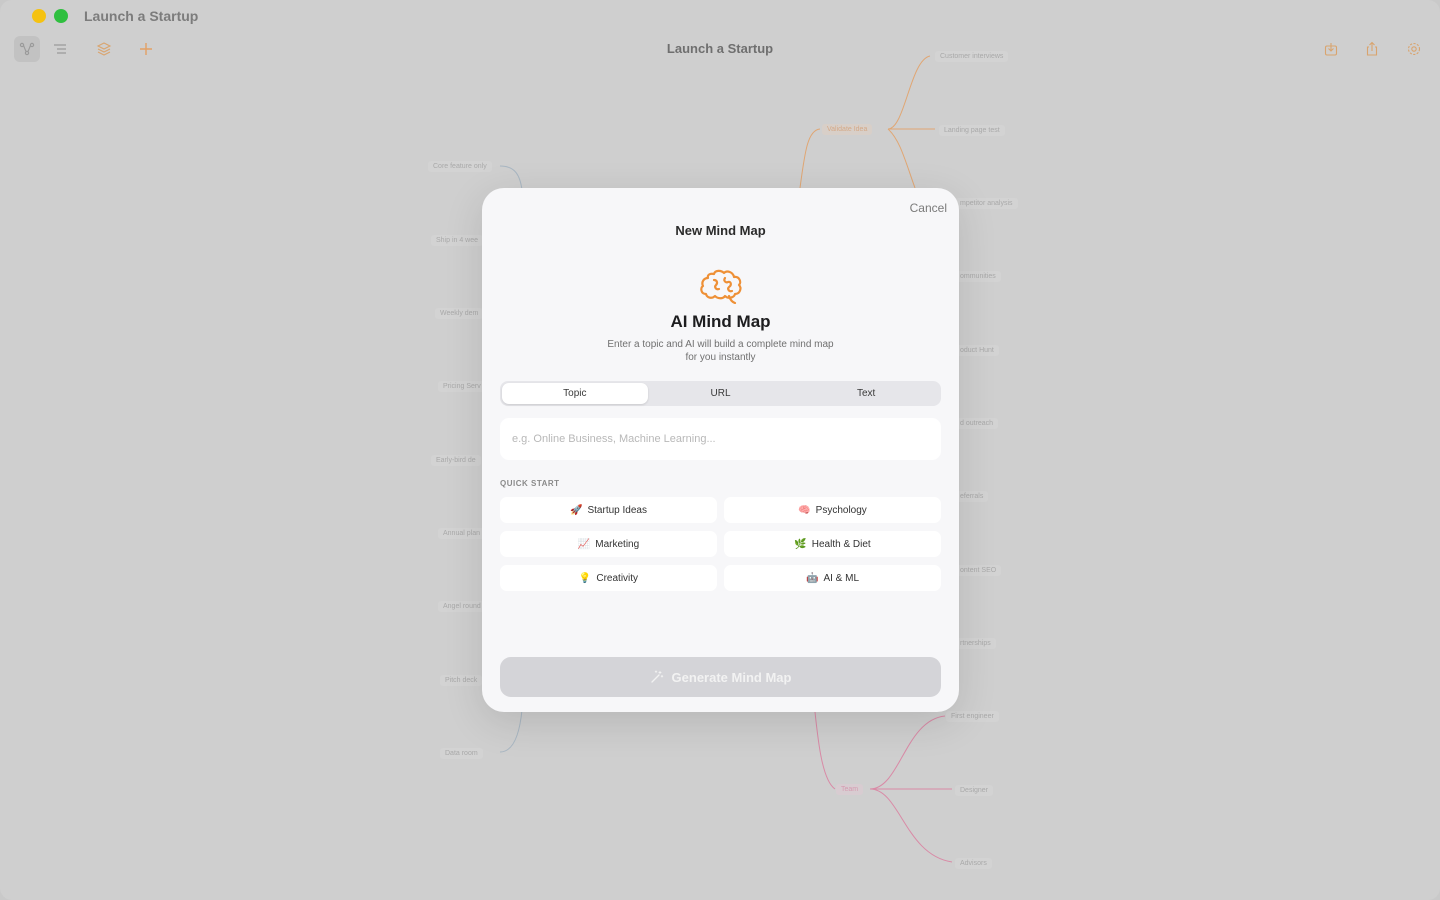 This screenshot has width=1440, height=900. What do you see at coordinates (462, 386) in the screenshot?
I see `mindmap-node: Pricing Serv` at bounding box center [462, 386].